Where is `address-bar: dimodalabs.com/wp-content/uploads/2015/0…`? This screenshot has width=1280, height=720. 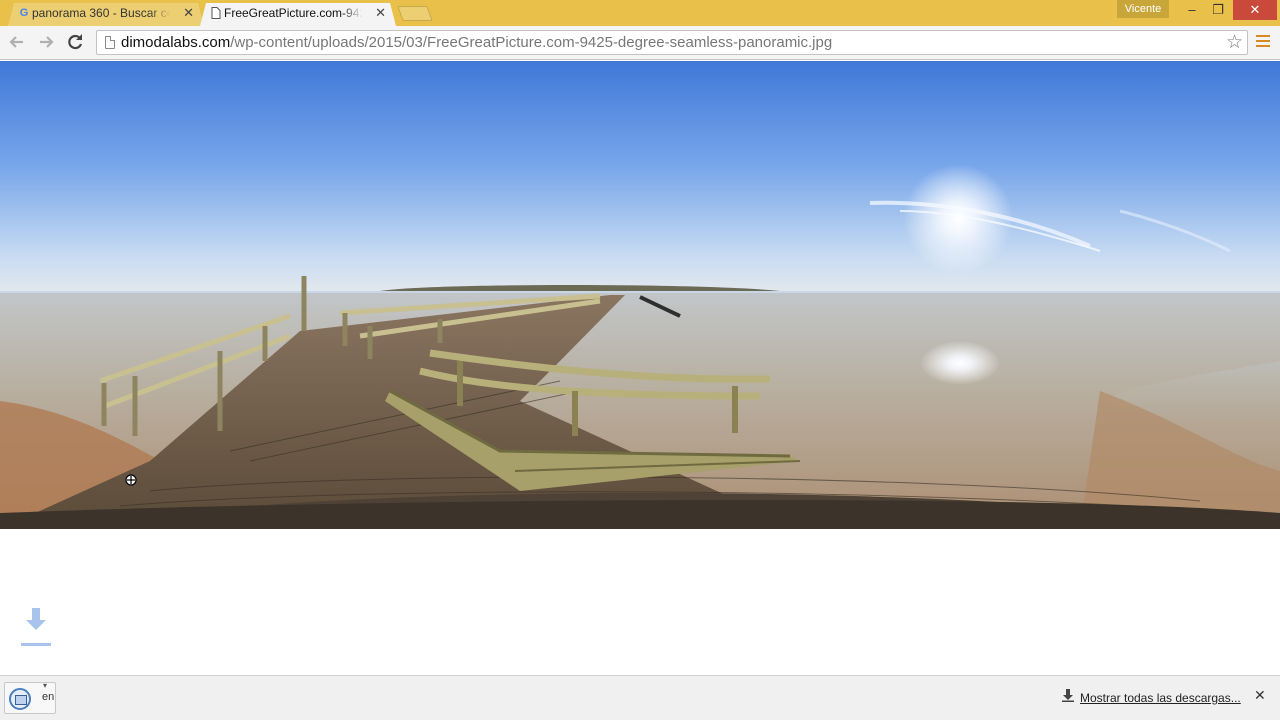 address-bar: dimodalabs.com/wp-content/uploads/2015/0… is located at coordinates (672, 42).